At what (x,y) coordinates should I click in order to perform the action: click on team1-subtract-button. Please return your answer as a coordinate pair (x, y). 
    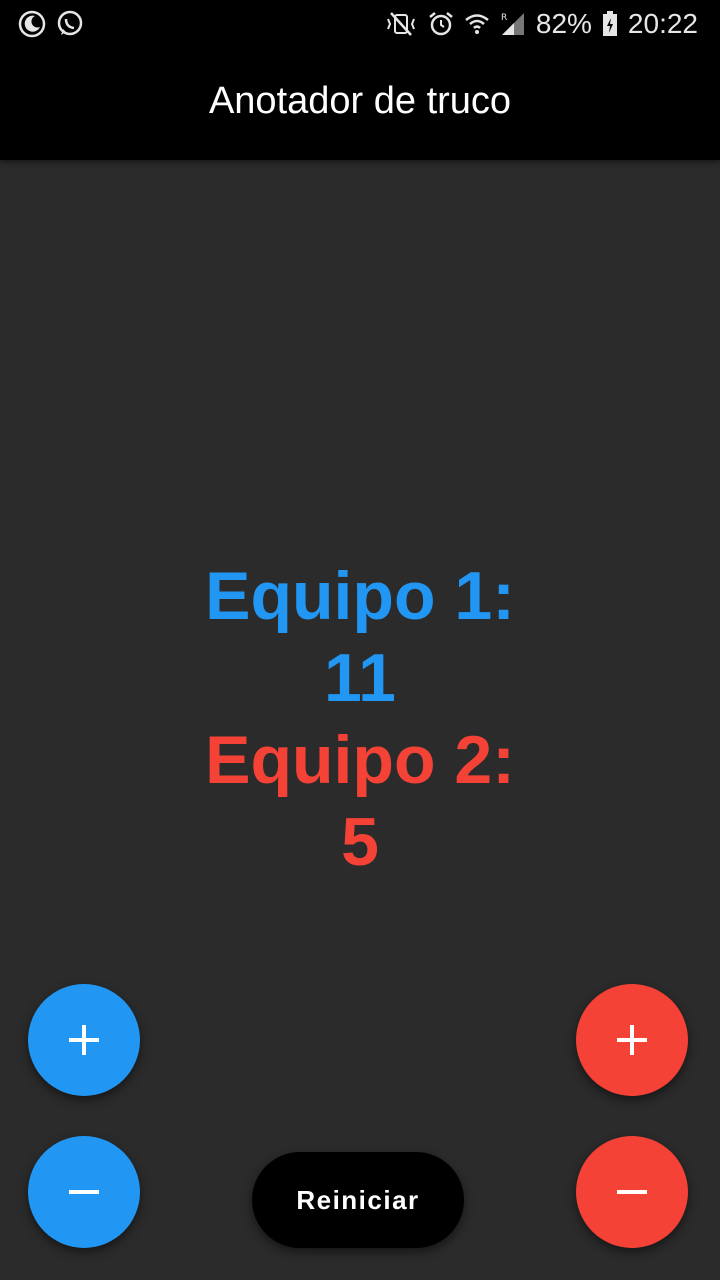
    Looking at the image, I should click on (84, 1192).